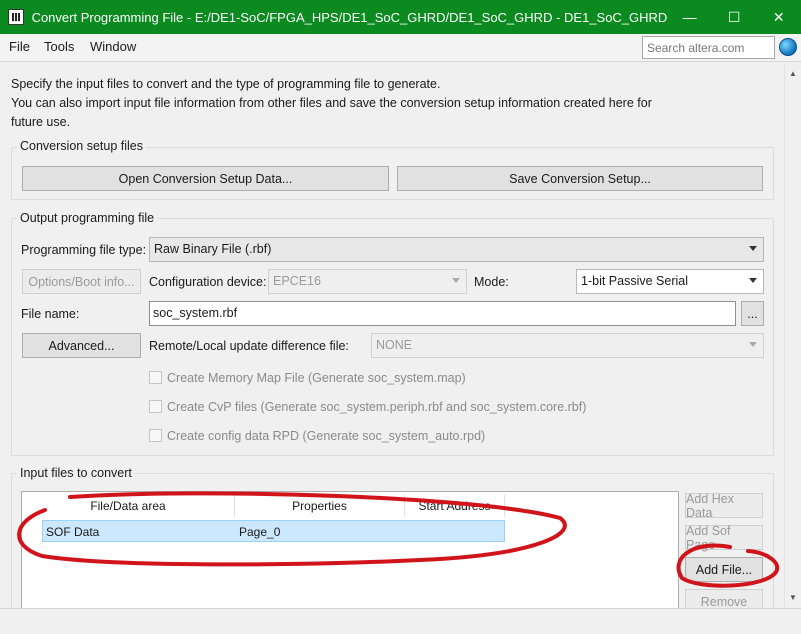 The width and height of the screenshot is (801, 634). Describe the element at coordinates (260, 532) in the screenshot. I see `row-properties: Page_0` at that location.